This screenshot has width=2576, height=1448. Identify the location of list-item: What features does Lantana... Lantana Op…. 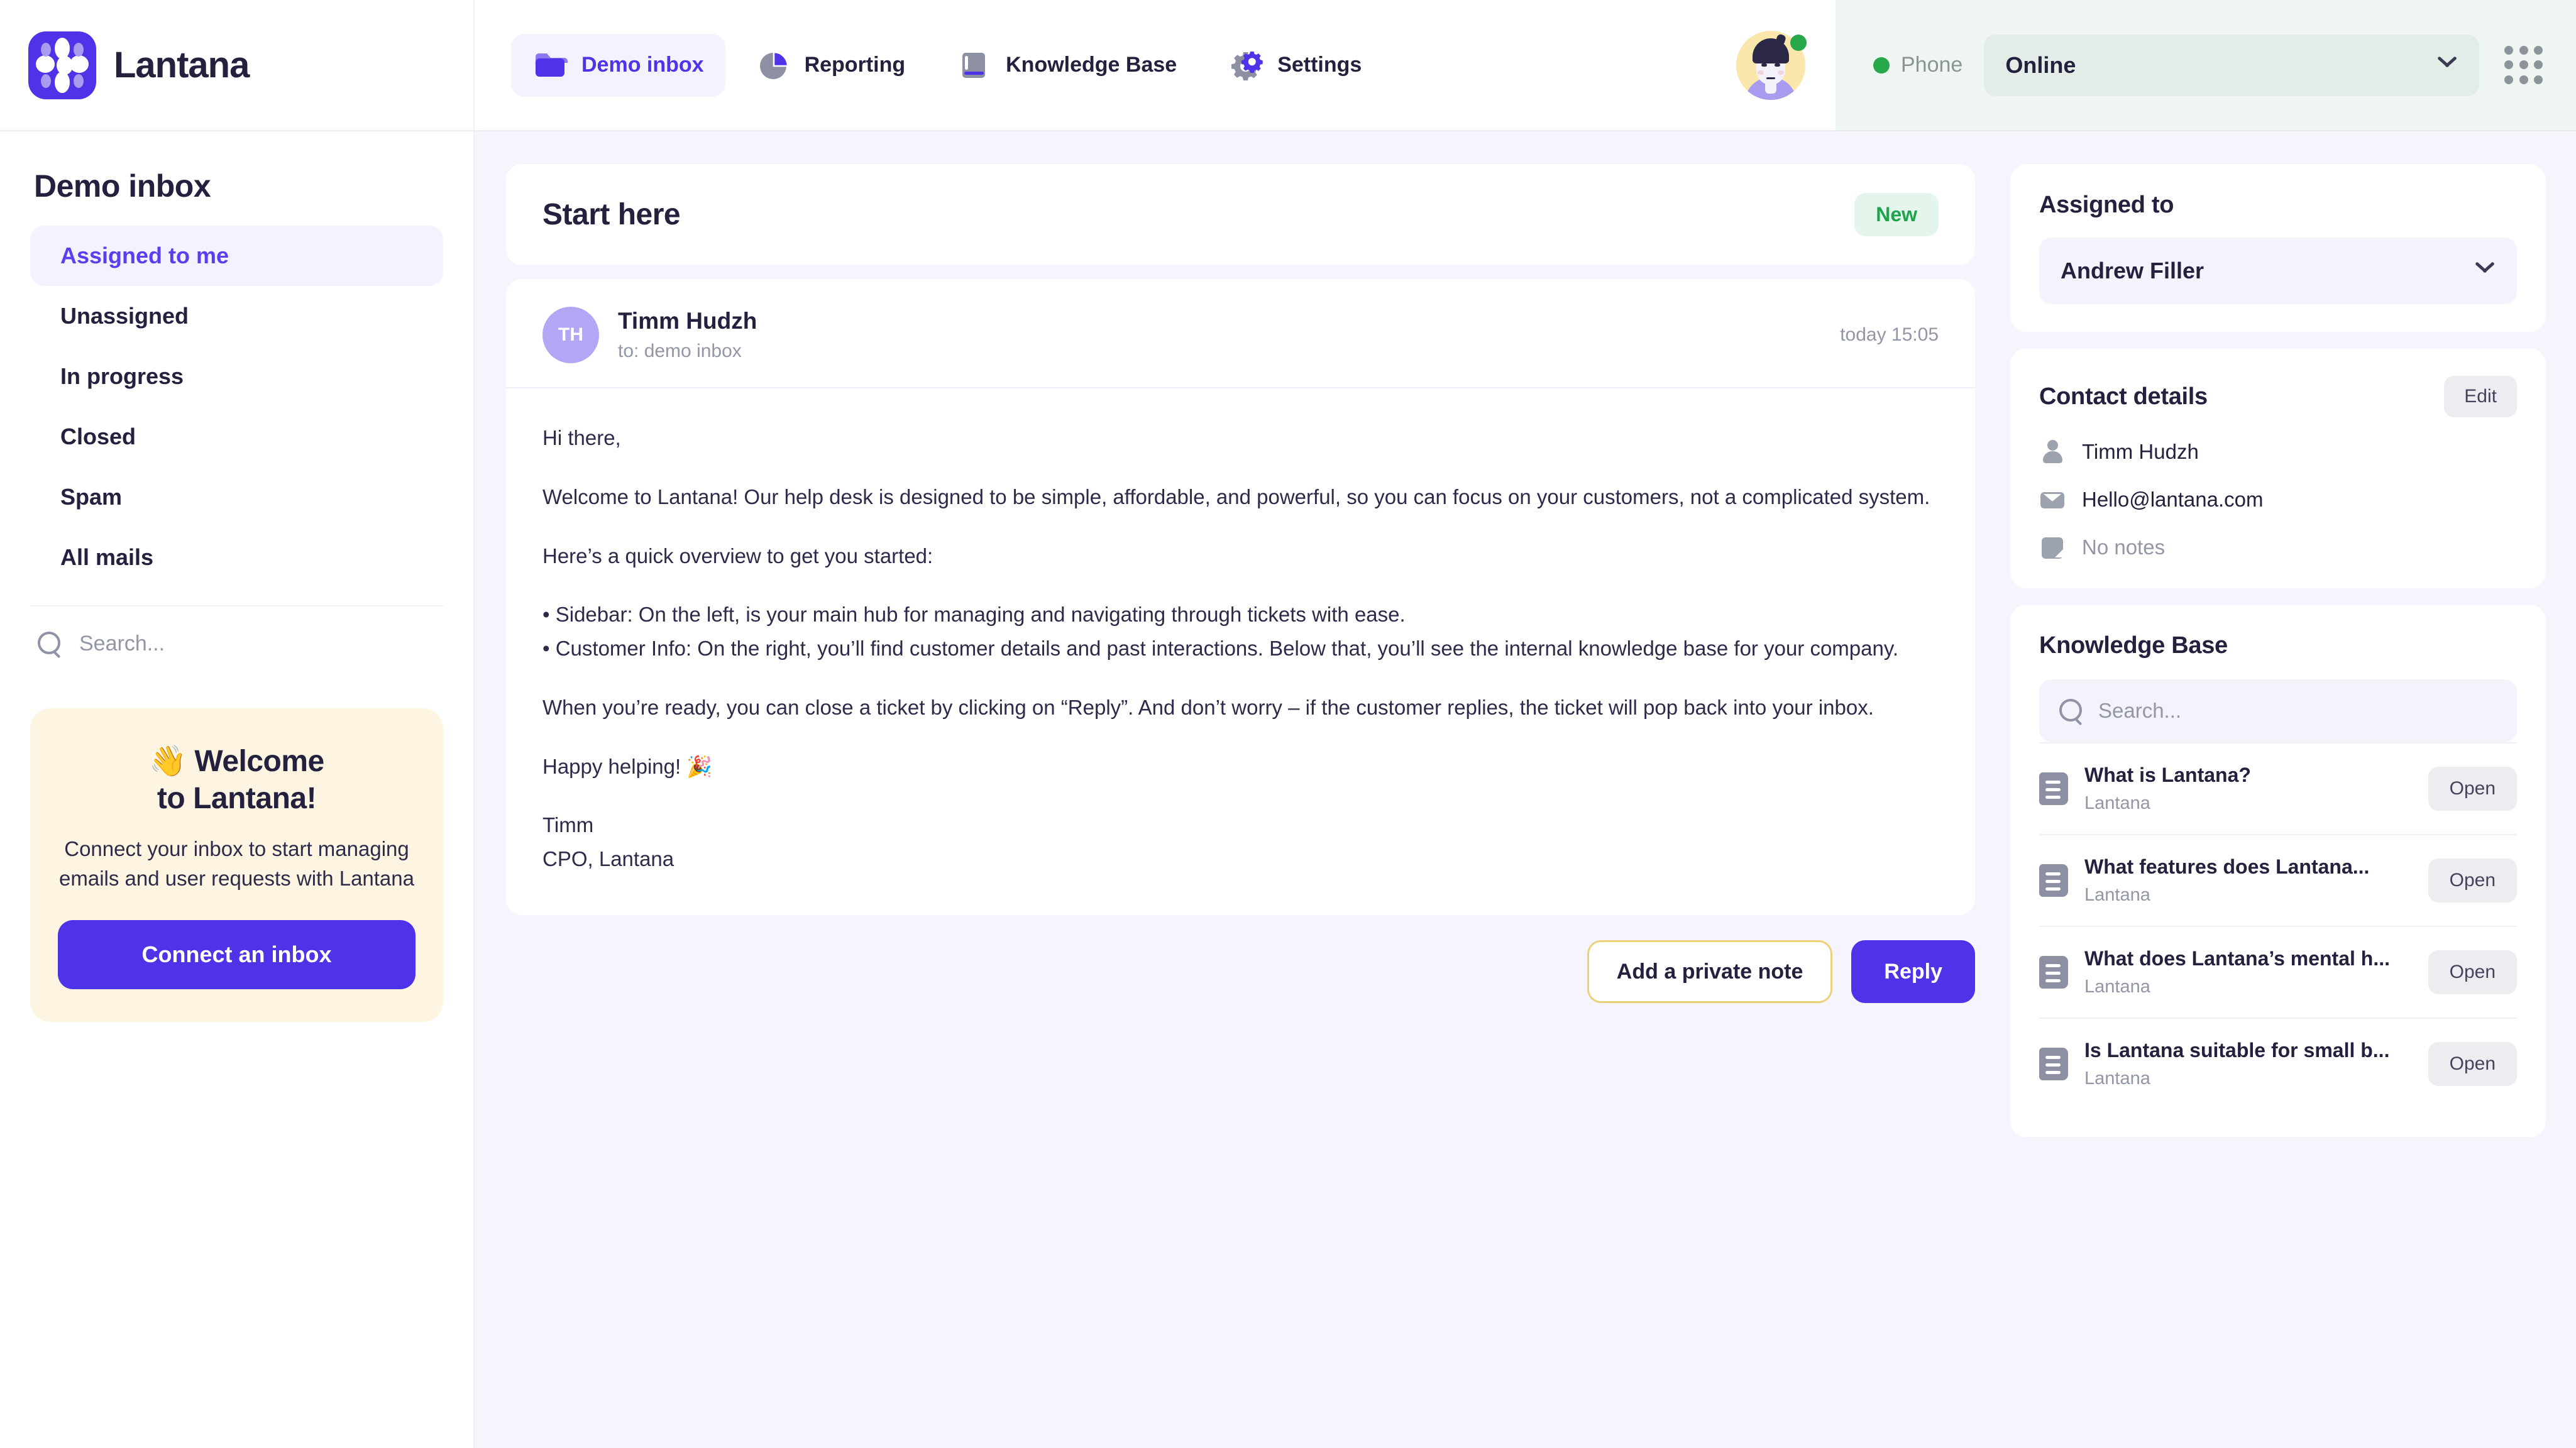
(2278, 880).